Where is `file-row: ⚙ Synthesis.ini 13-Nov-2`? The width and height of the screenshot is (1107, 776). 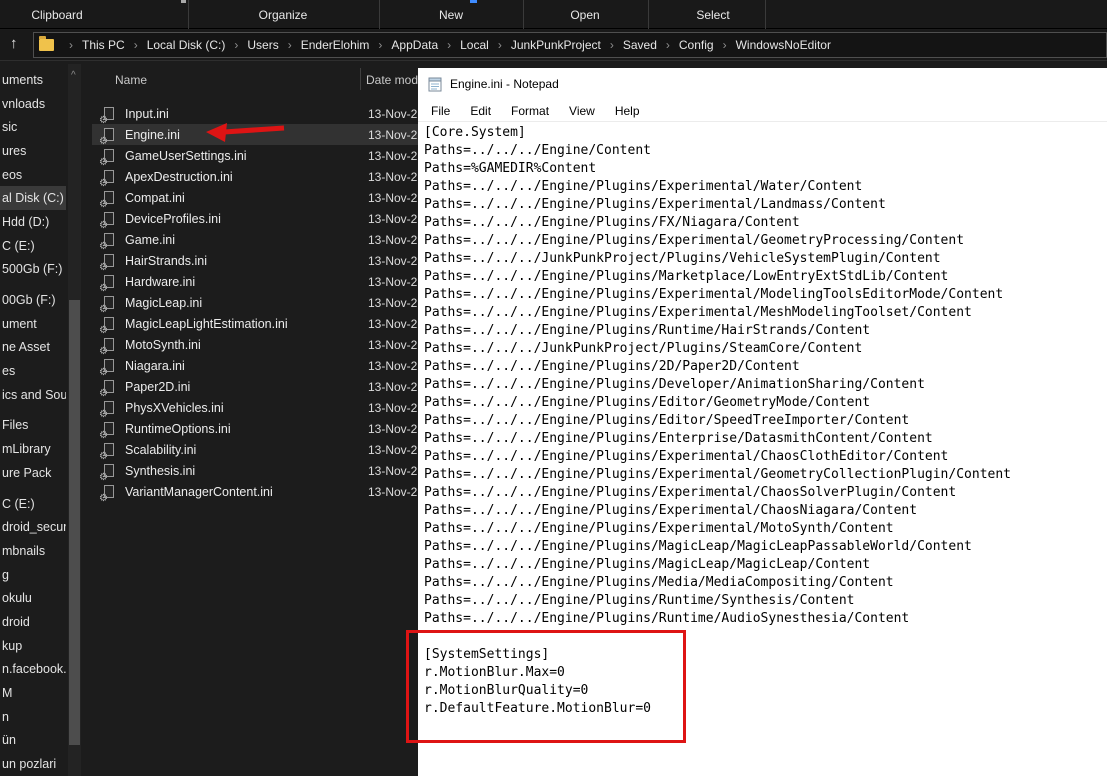
file-row: ⚙ Synthesis.ini 13-Nov-2 is located at coordinates (255, 471).